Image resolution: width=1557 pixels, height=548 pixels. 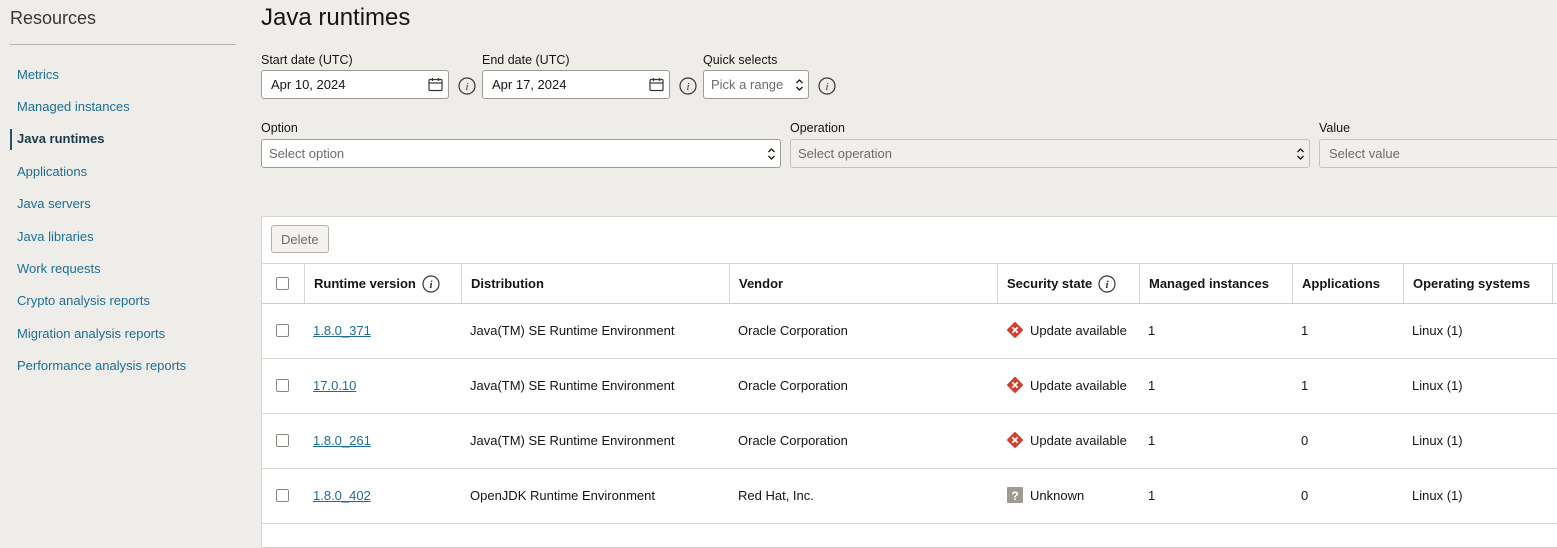 I want to click on unknown-icon: ?, so click(x=1015, y=495).